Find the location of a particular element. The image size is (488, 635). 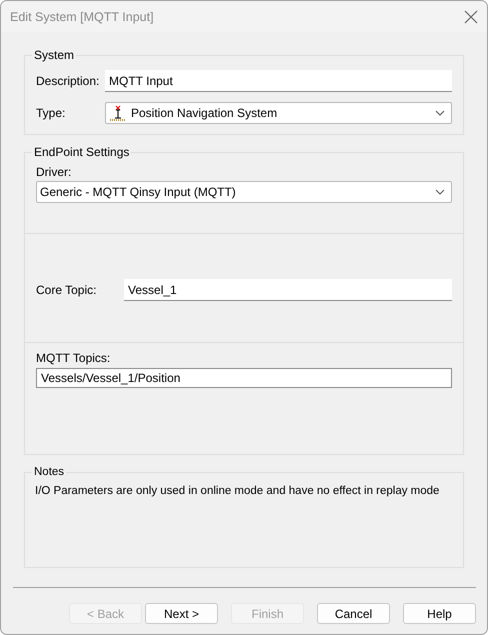

wizard-button: Next > is located at coordinates (181, 613).